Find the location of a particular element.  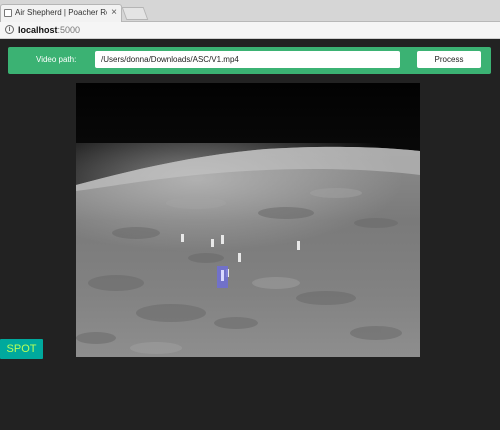

info-icon: i is located at coordinates (9, 29).